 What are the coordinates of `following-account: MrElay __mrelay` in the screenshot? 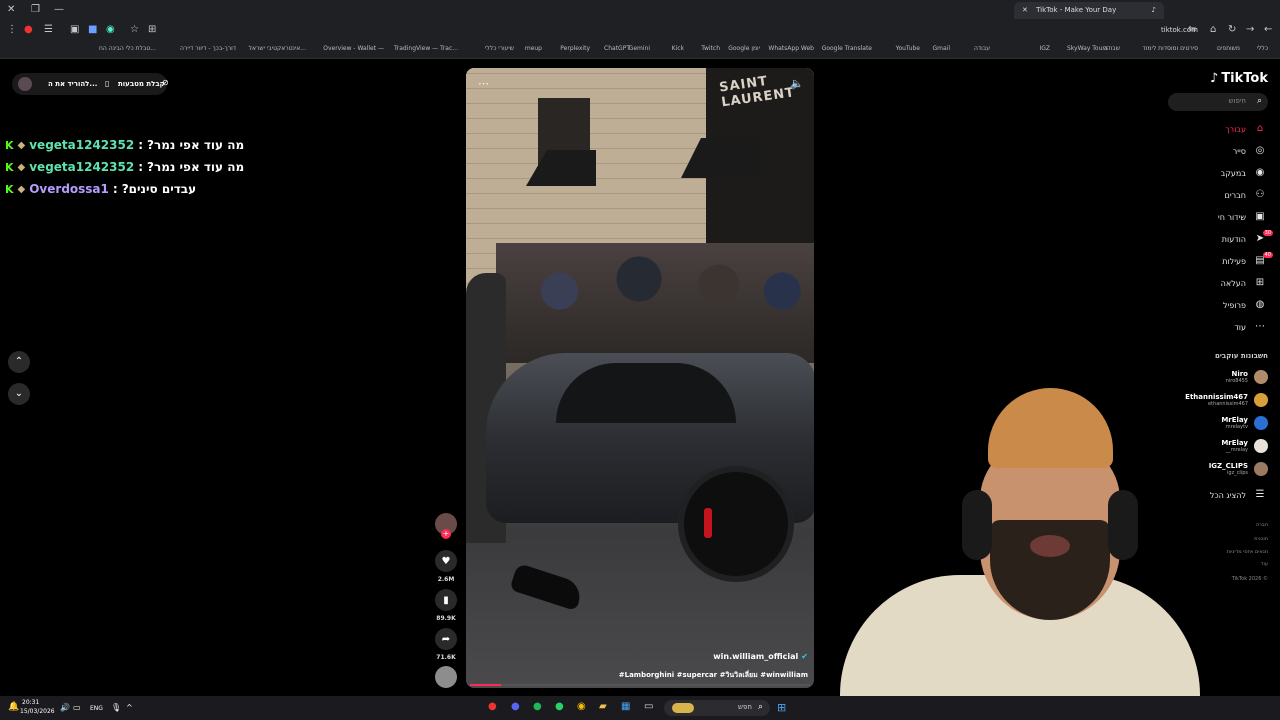 It's located at (1244, 446).